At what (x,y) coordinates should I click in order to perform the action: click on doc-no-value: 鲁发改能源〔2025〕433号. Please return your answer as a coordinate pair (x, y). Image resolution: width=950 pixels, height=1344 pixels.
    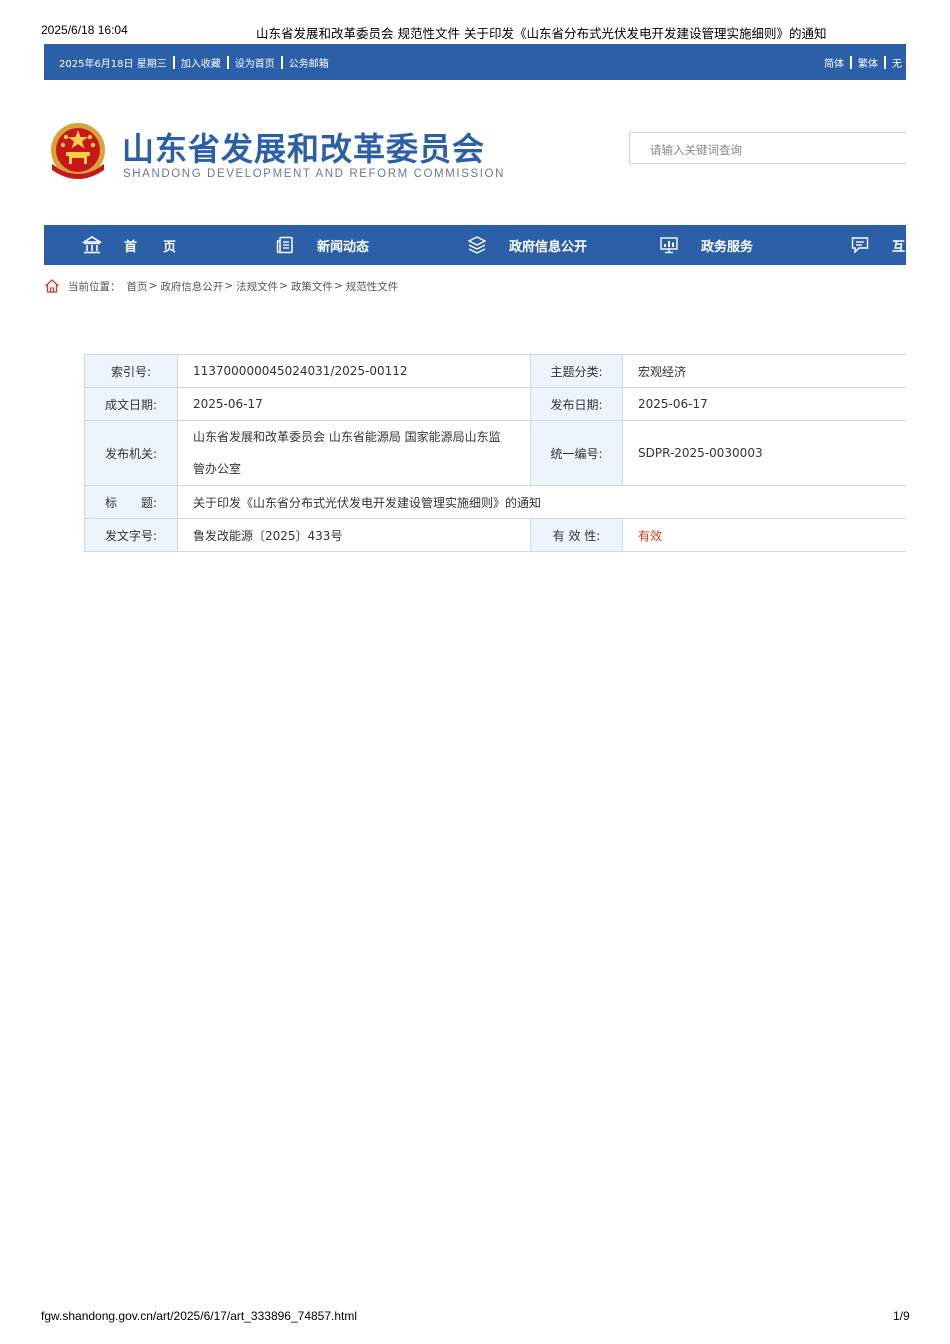
    Looking at the image, I should click on (354, 535).